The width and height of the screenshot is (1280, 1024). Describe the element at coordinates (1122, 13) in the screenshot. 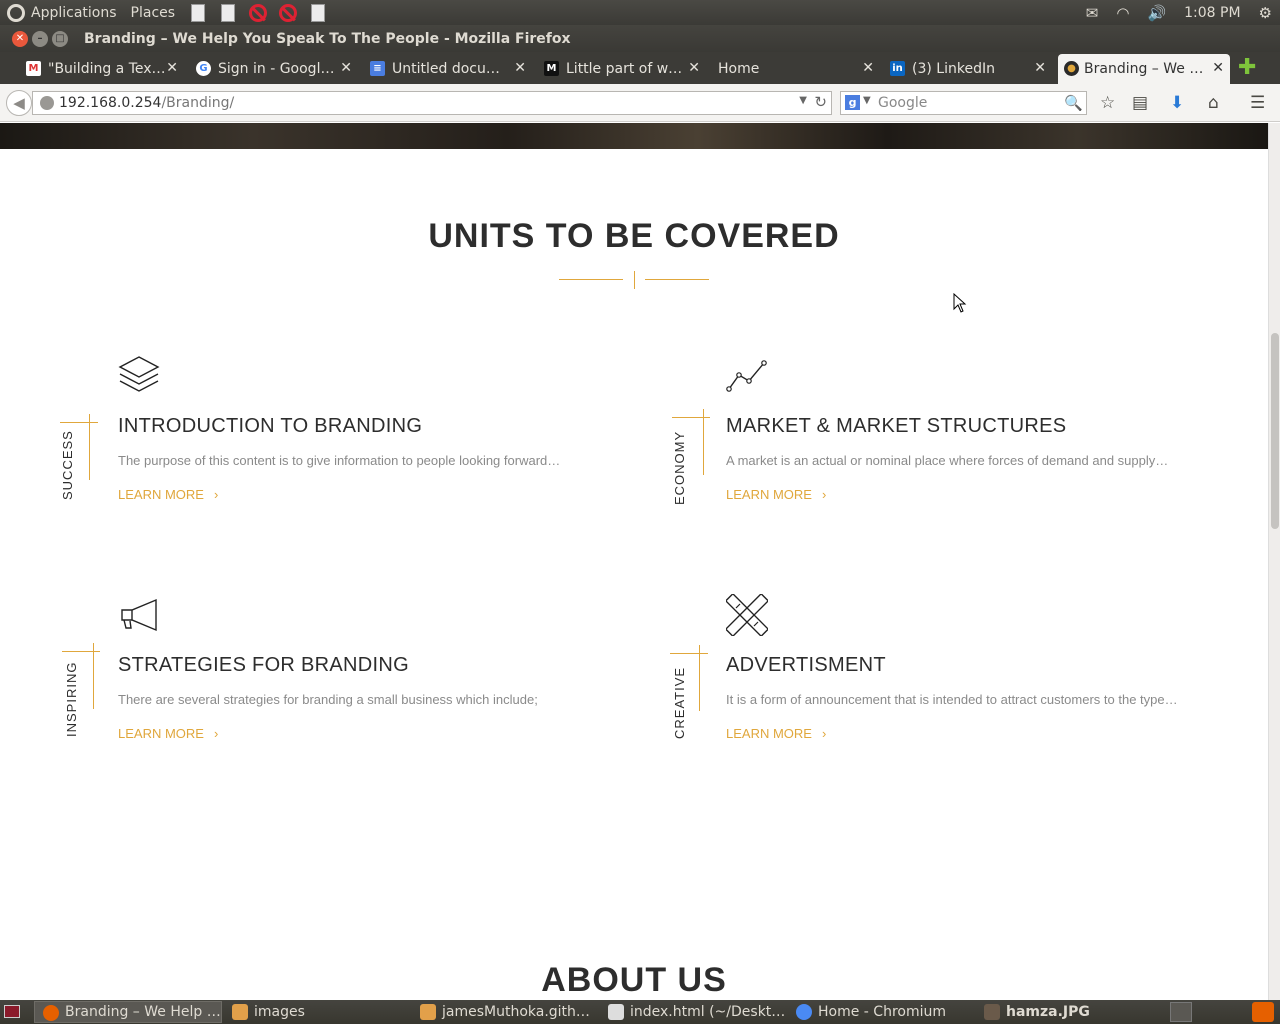

I see `wifi-icon: ◠` at that location.